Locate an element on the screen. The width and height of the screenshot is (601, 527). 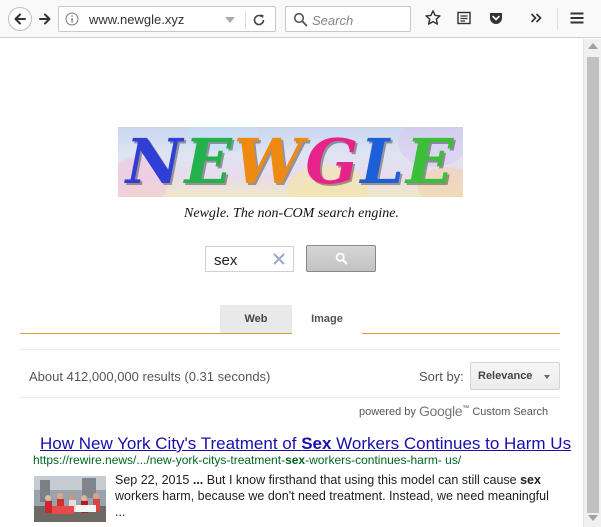
result-title-after: Workers Continues to Harm Us is located at coordinates (451, 443).